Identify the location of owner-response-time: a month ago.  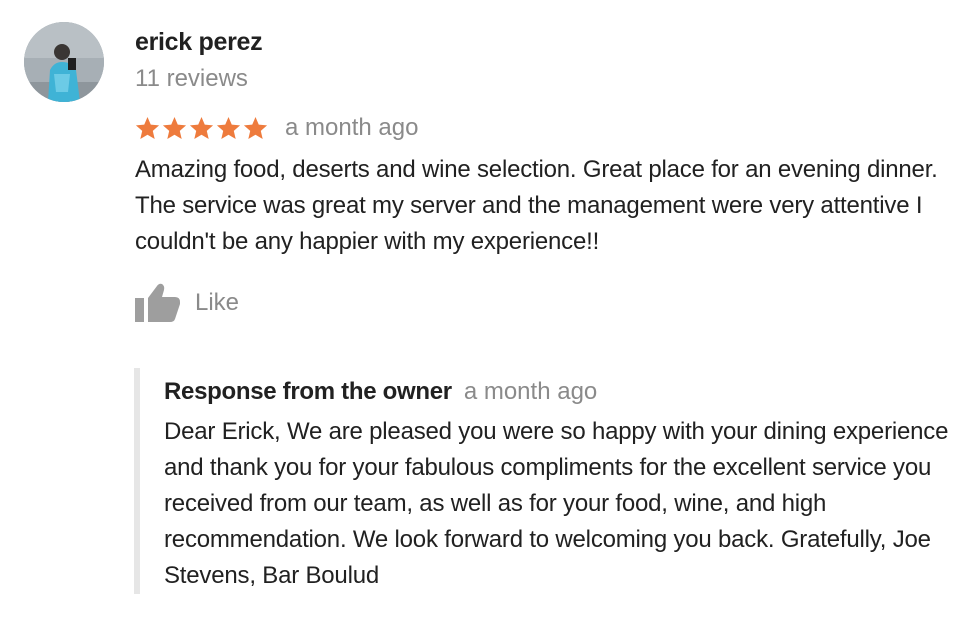
(530, 391).